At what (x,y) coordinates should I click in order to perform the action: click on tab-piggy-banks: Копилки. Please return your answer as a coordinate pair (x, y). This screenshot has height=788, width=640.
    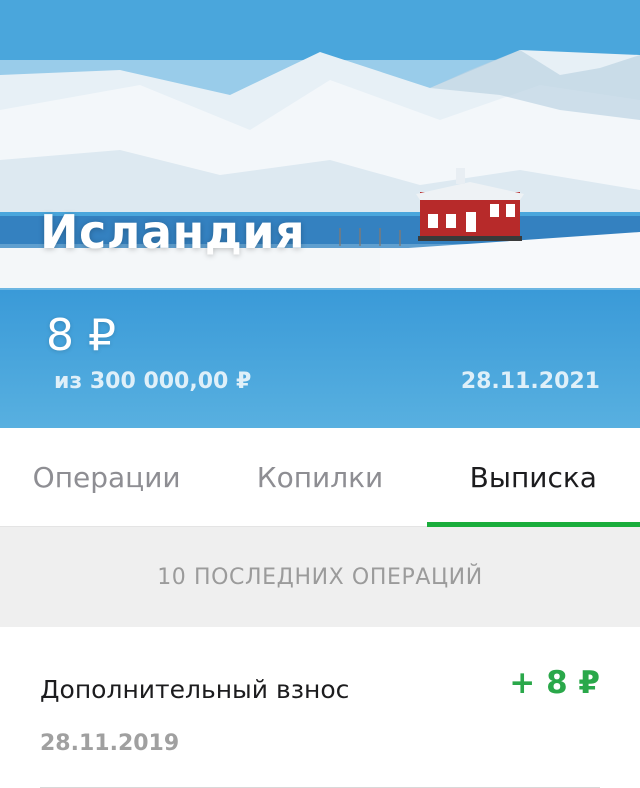
    Looking at the image, I should click on (319, 477).